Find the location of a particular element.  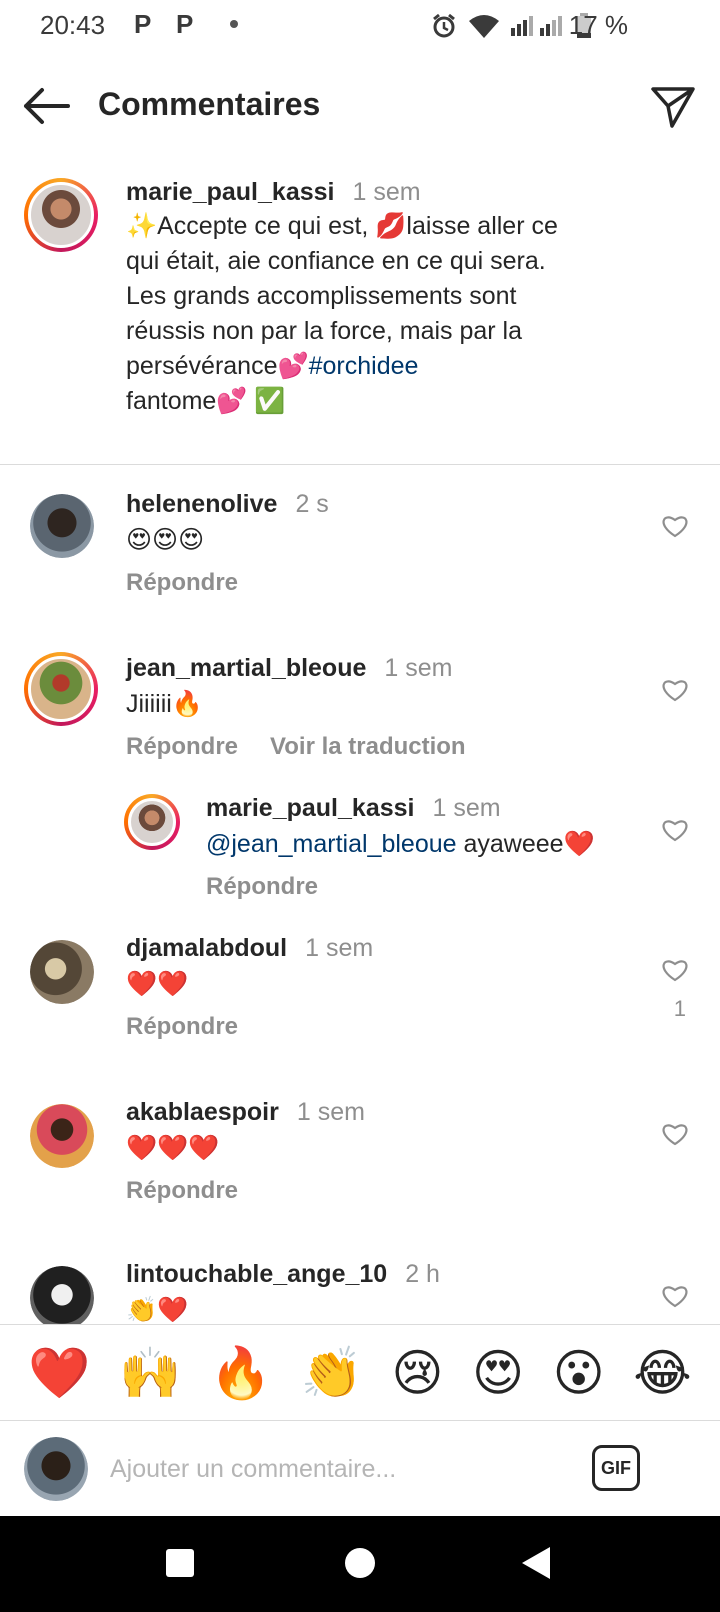

wifi-icon is located at coordinates (484, 26).